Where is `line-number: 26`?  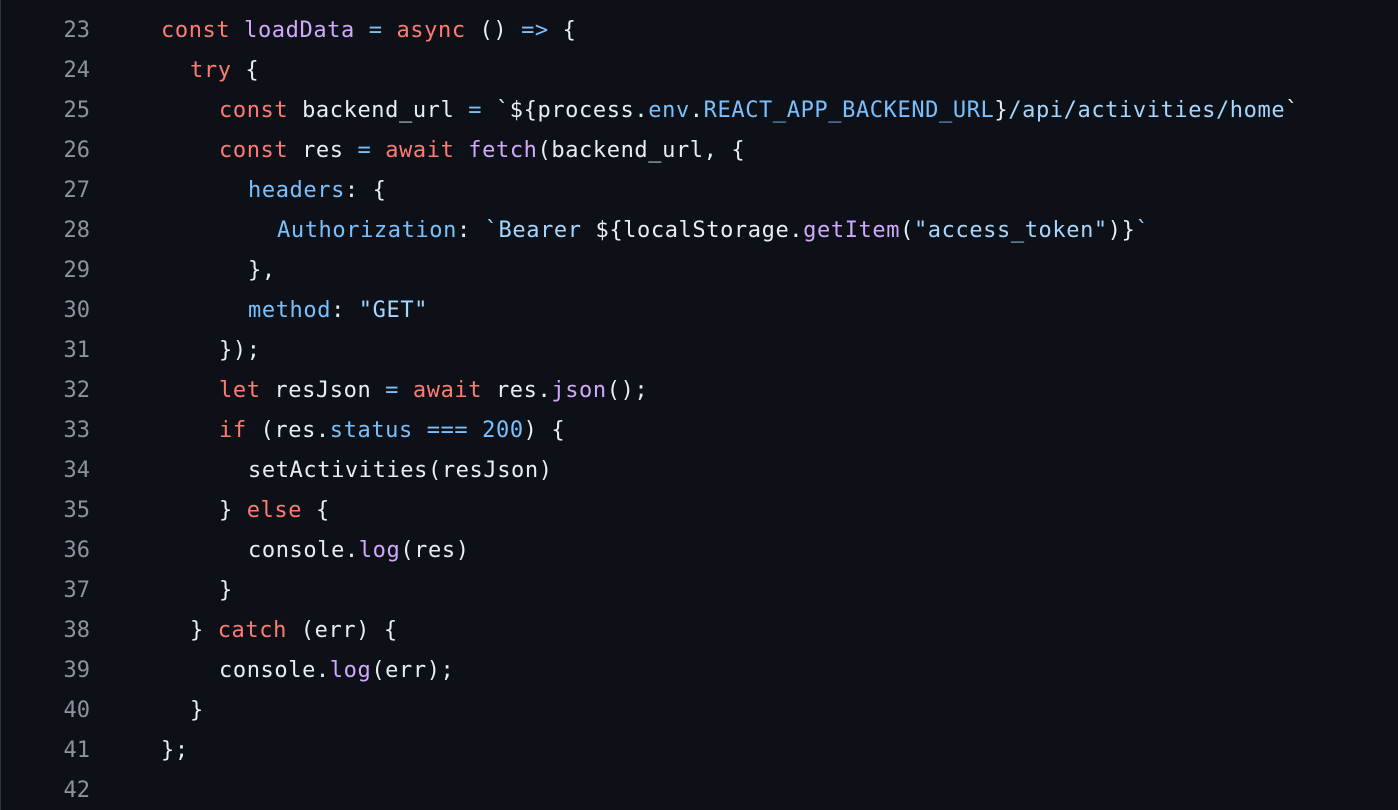
line-number: 26 is located at coordinates (46, 151).